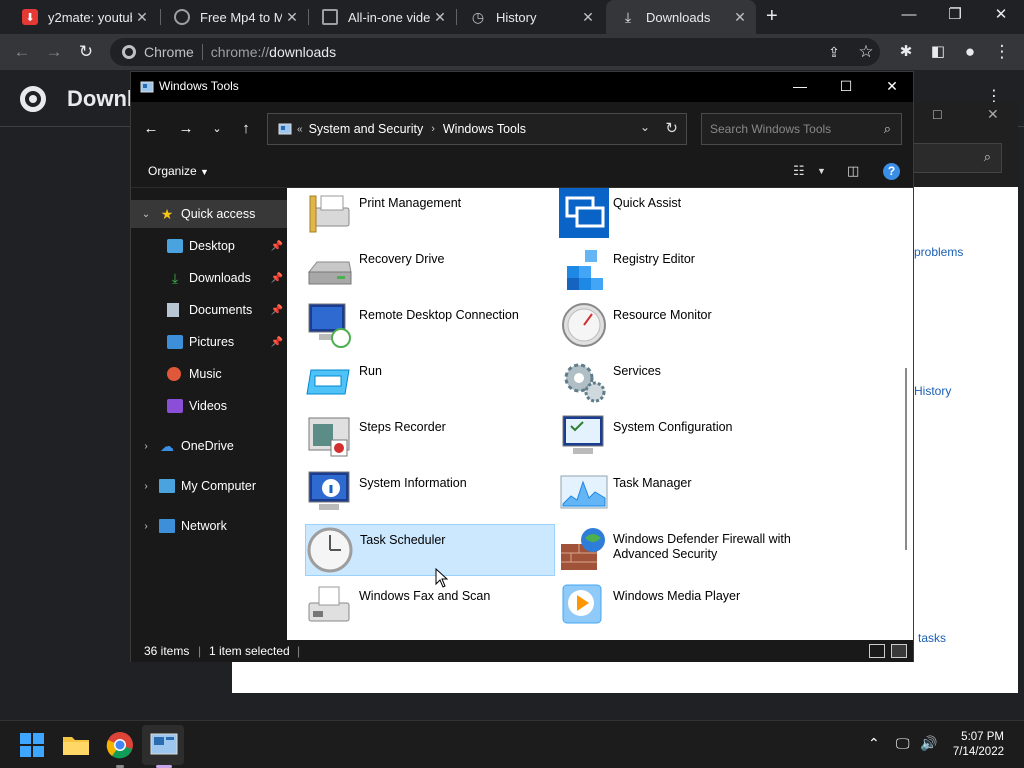  Describe the element at coordinates (899, 651) in the screenshot. I see `large-icons-view-icon` at that location.